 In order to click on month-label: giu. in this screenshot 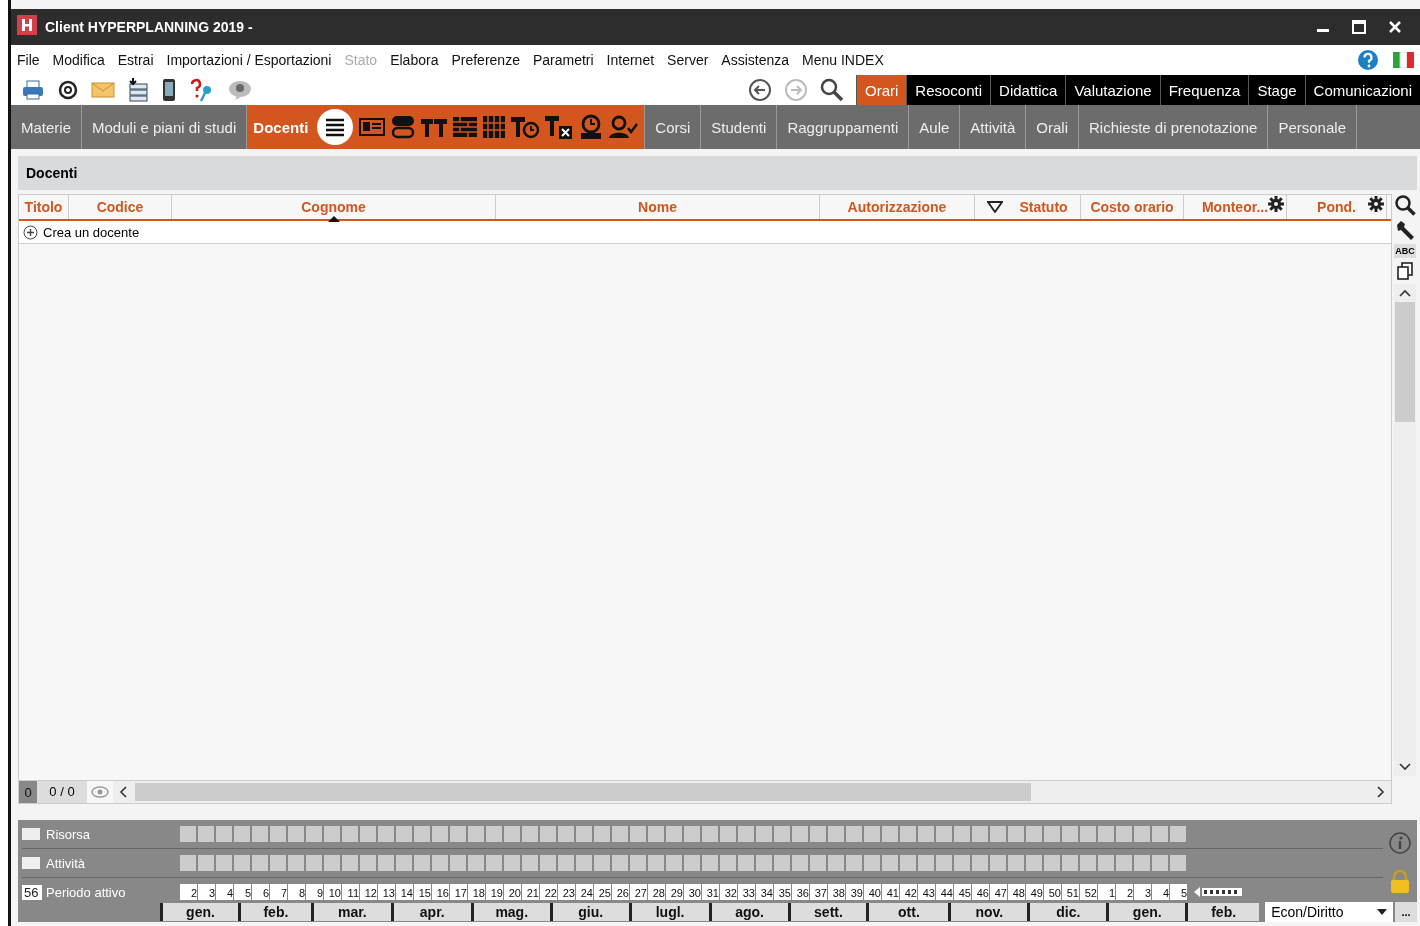, I will do `click(589, 912)`.